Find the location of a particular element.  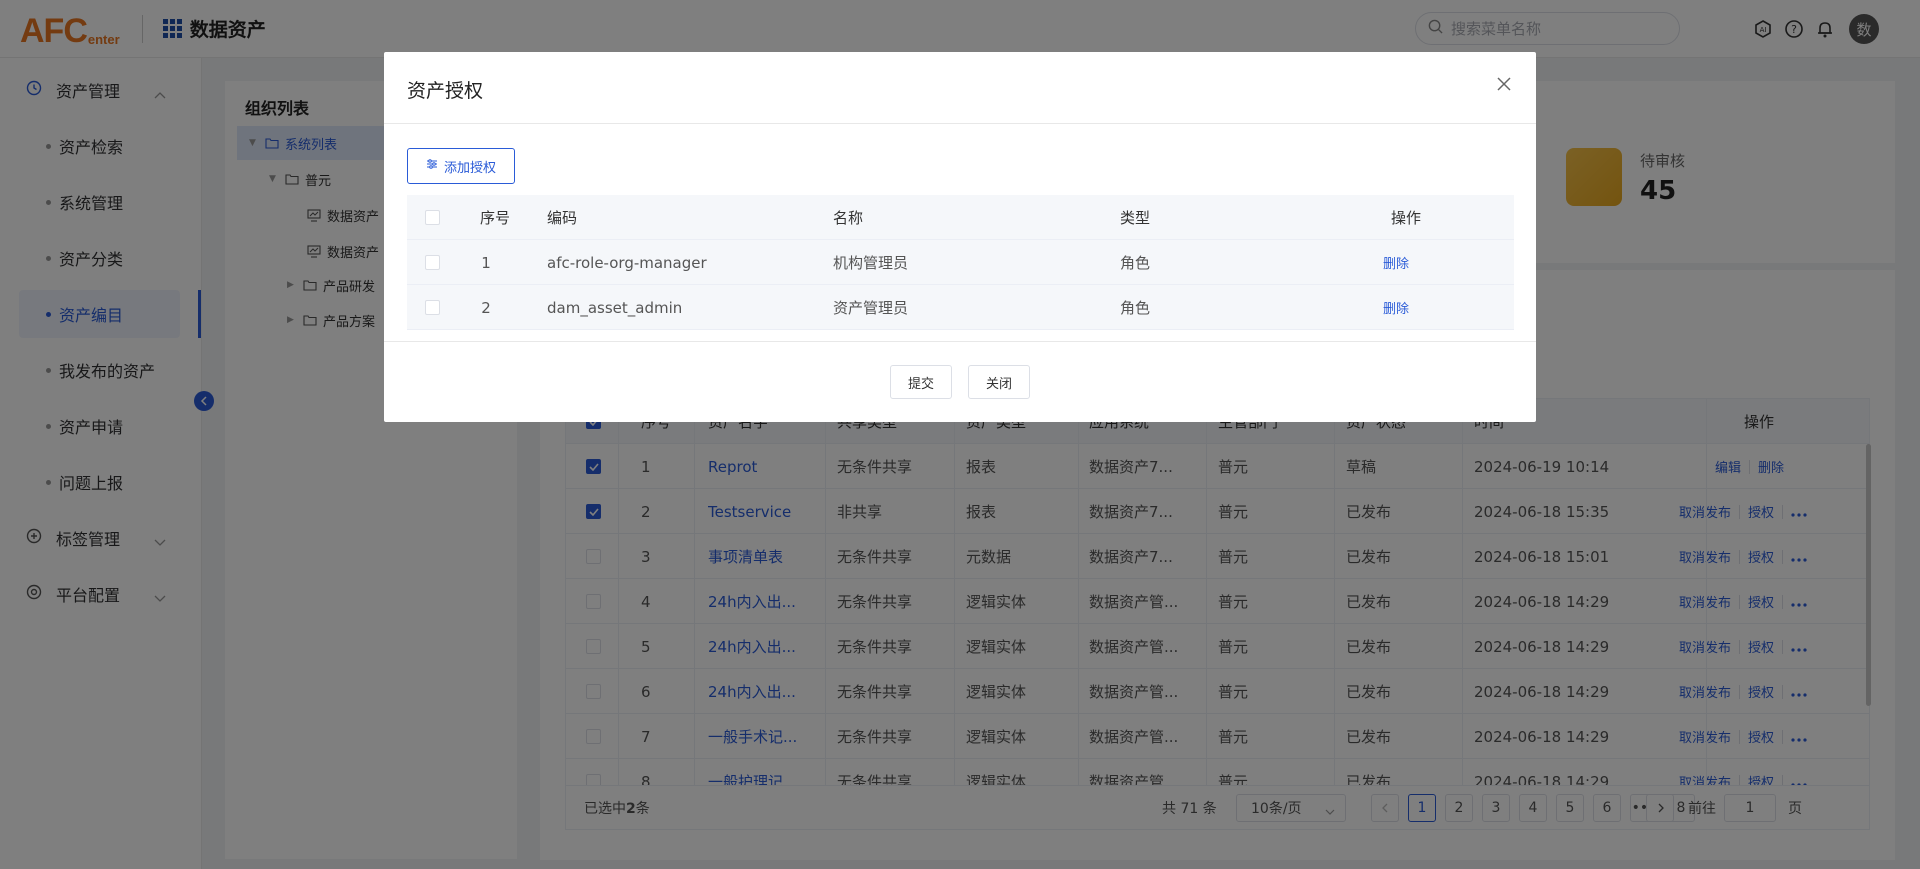

sliders-icon is located at coordinates (432, 166).